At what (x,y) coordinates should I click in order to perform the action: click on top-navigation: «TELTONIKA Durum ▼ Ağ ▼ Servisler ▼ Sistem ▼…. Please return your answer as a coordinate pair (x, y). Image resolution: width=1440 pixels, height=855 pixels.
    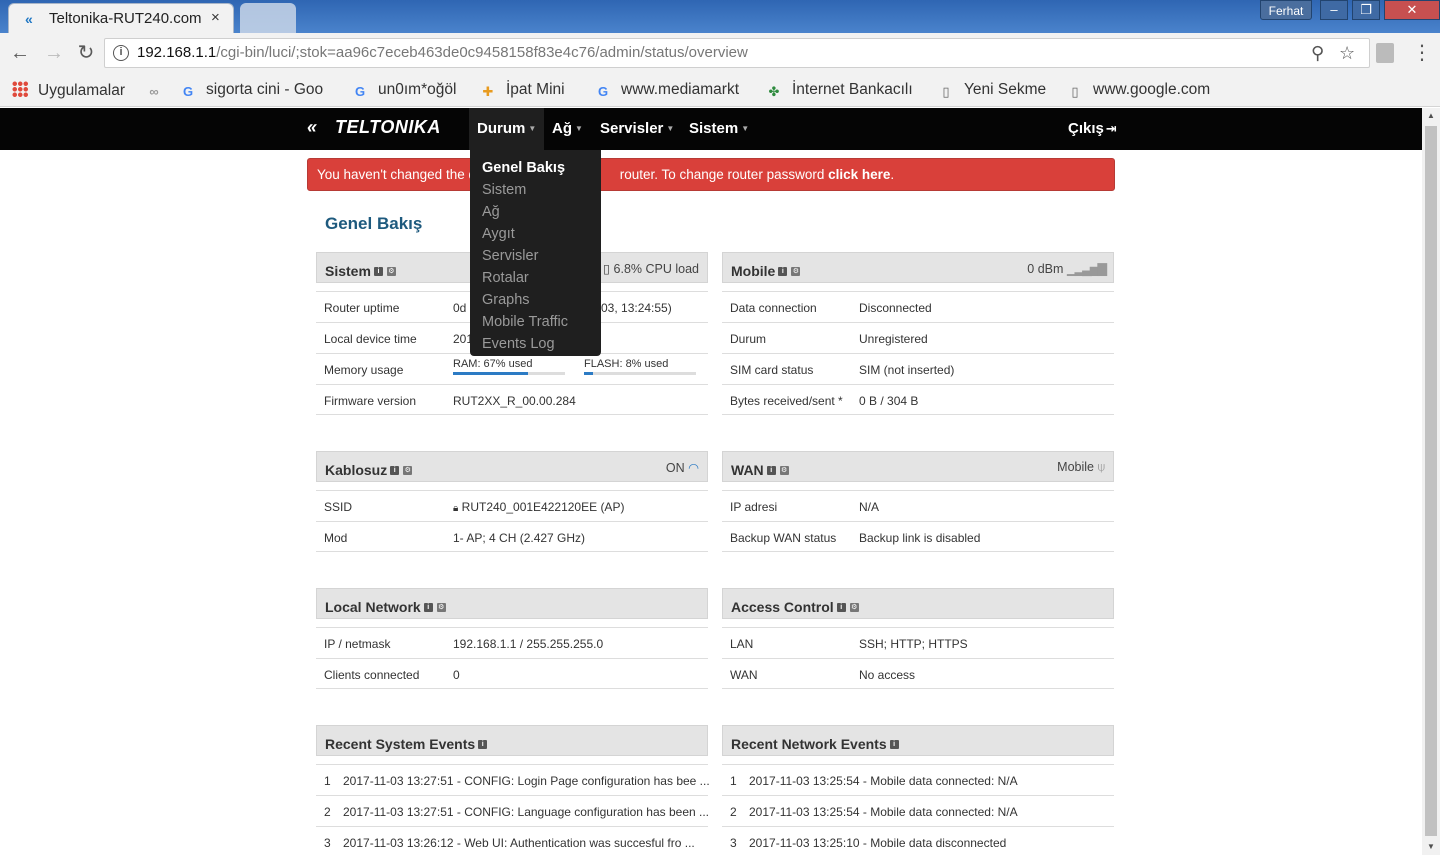
    Looking at the image, I should click on (711, 129).